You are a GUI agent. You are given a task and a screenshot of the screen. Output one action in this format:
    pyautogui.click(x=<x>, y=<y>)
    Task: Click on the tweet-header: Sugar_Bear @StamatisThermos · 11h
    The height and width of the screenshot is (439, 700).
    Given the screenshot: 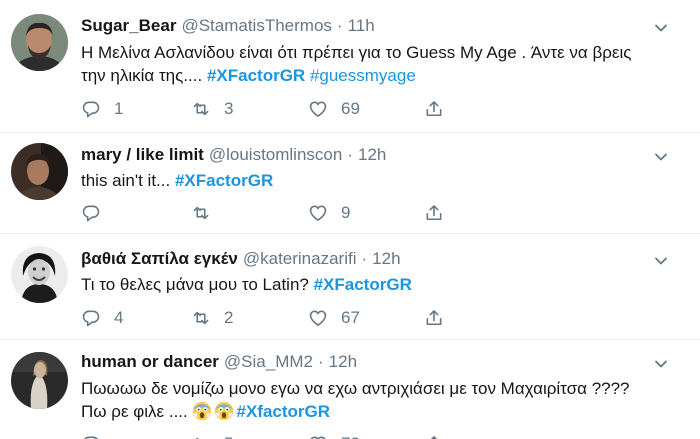 What is the action you would take?
    pyautogui.click(x=228, y=26)
    